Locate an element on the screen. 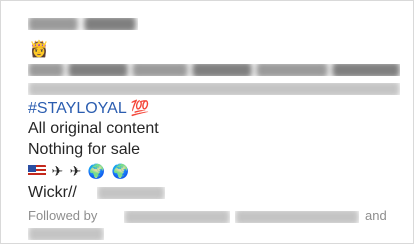  profile-name-redacted is located at coordinates (83, 24).